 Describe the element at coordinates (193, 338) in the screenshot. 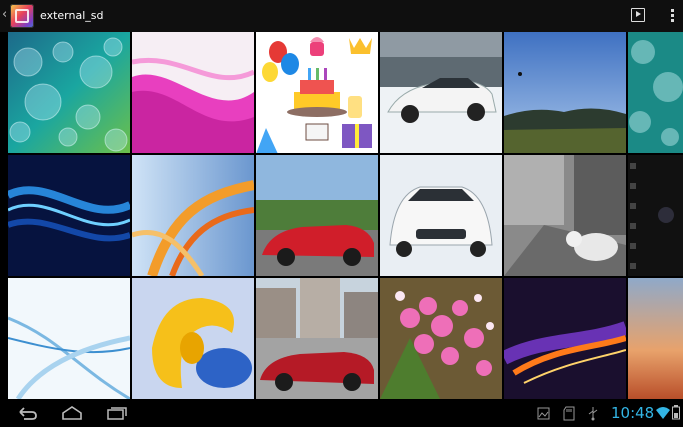

I see `thumbnail-yellow-blue-3d` at that location.